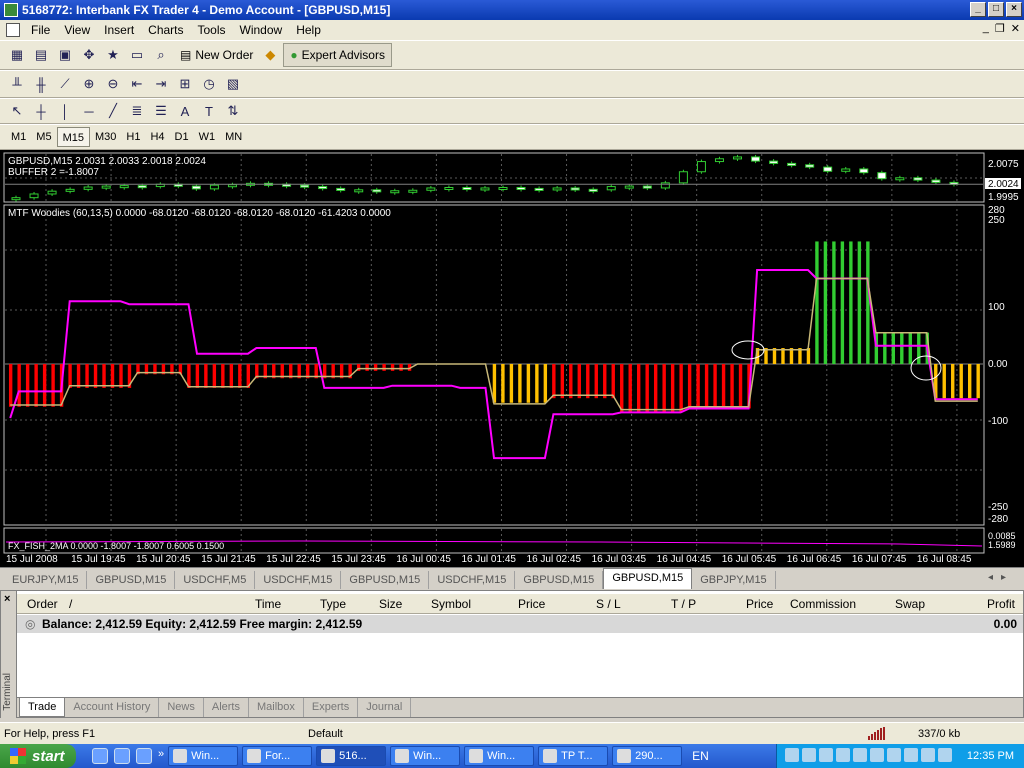 The image size is (1024, 768). What do you see at coordinates (823, 604) in the screenshot?
I see `col-commission: Commission` at bounding box center [823, 604].